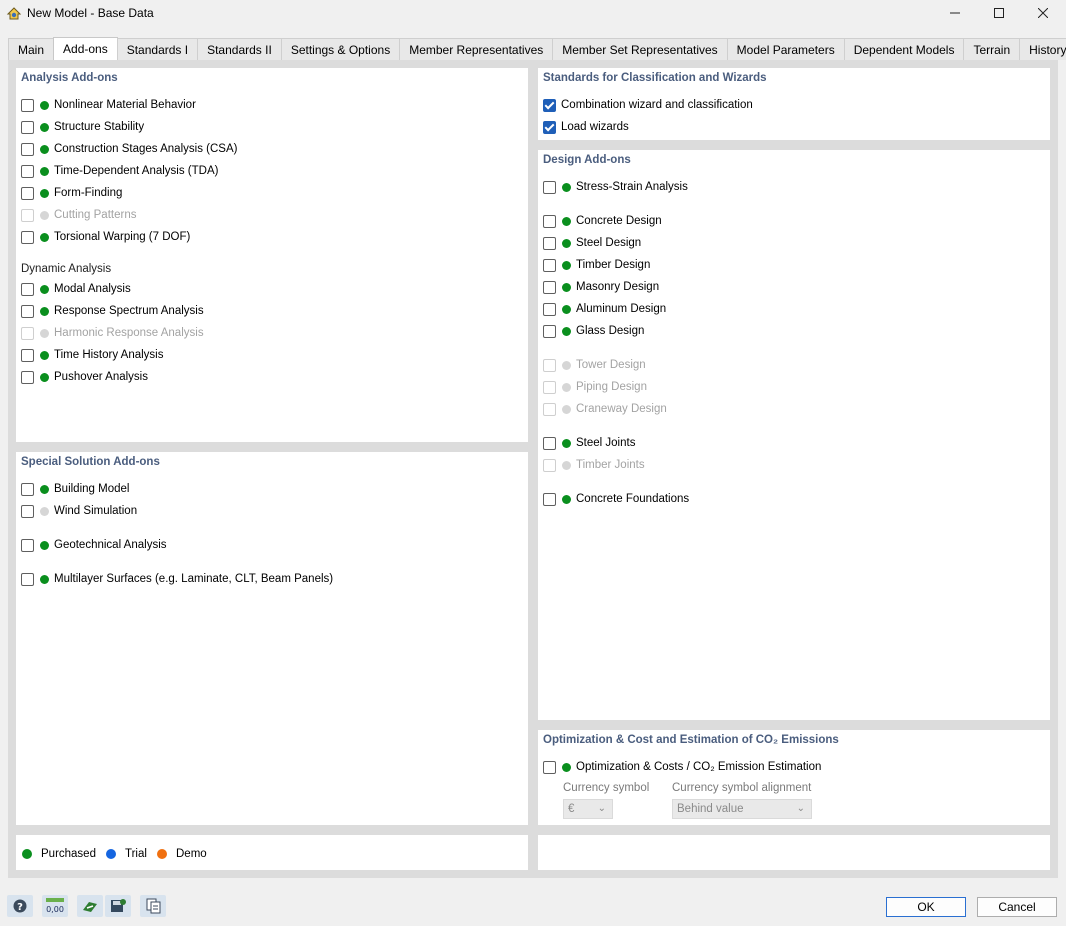 Image resolution: width=1066 pixels, height=926 pixels. I want to click on demo-dot, so click(162, 854).